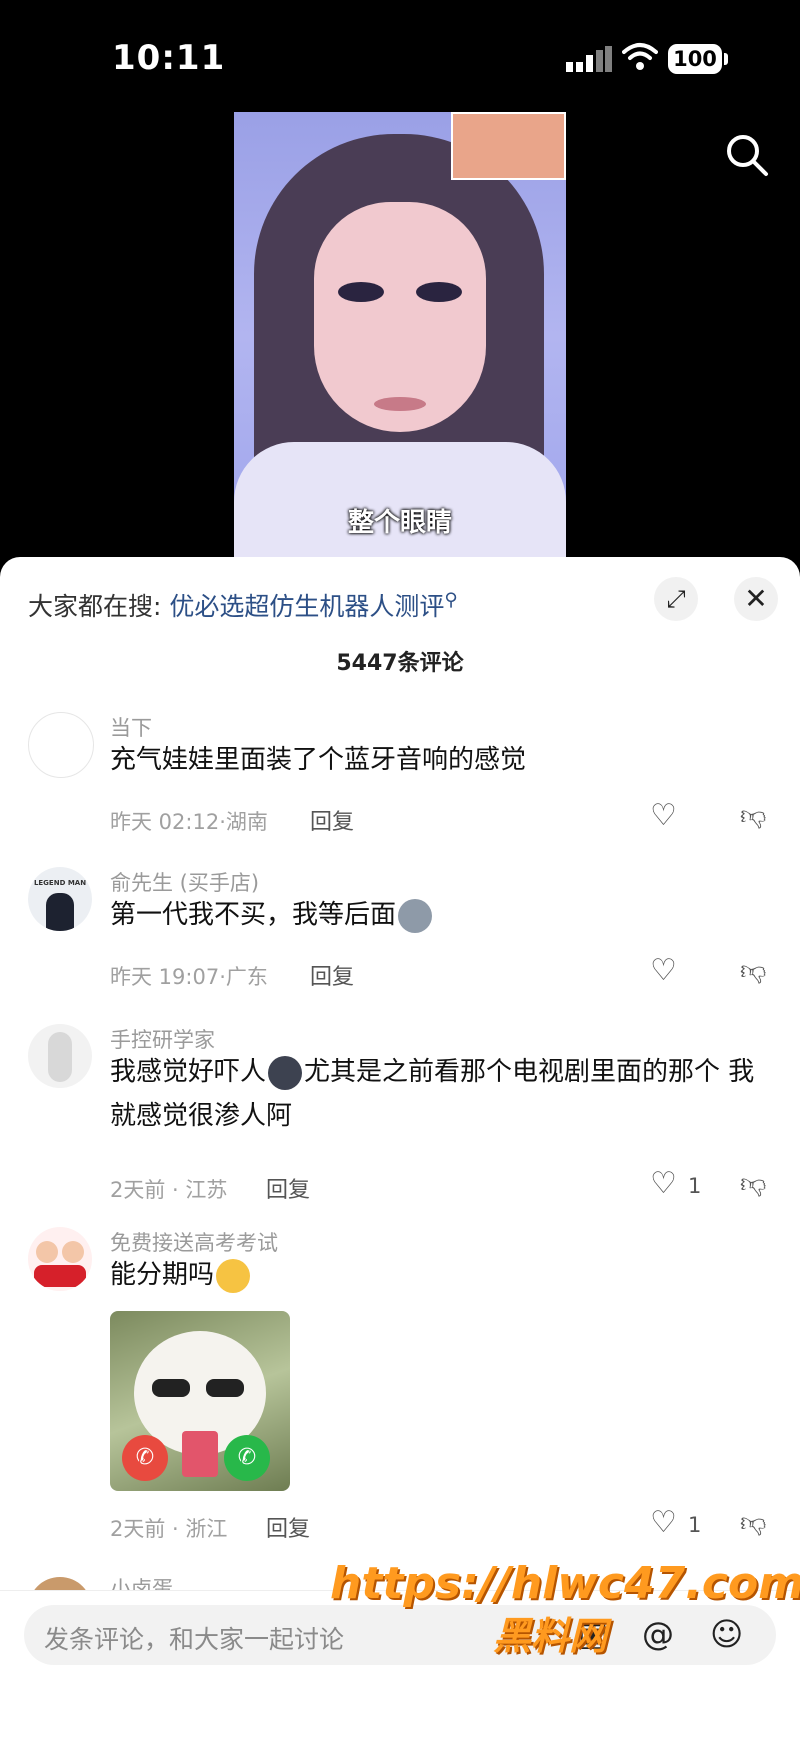  I want to click on comment-text-wrap: 第一代我不买，我等后面, so click(440, 915).